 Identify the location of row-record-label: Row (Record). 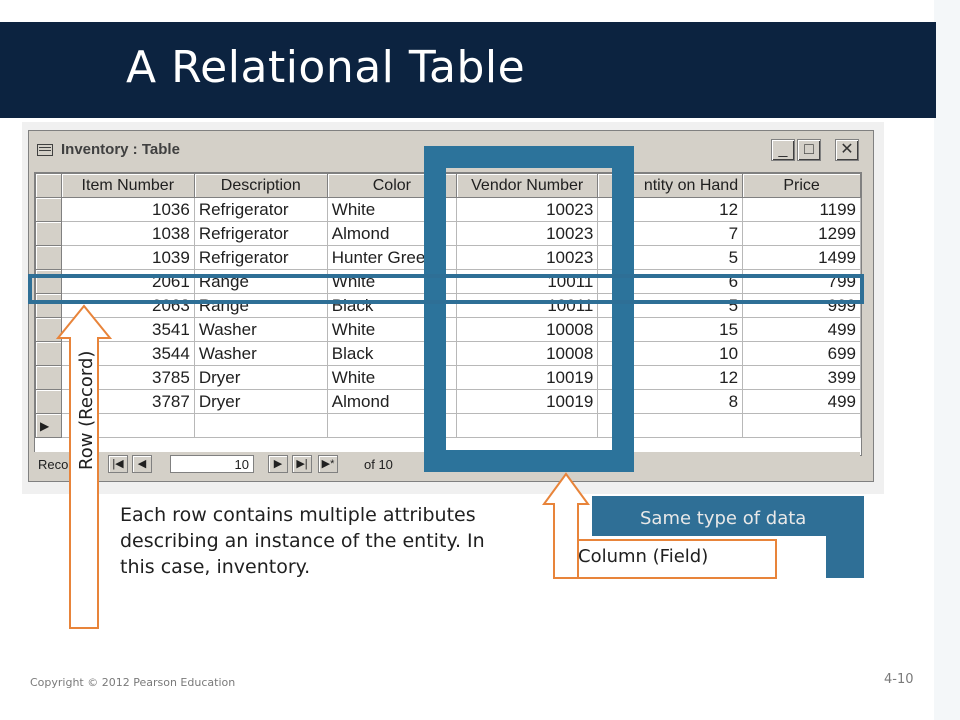
(86, 410).